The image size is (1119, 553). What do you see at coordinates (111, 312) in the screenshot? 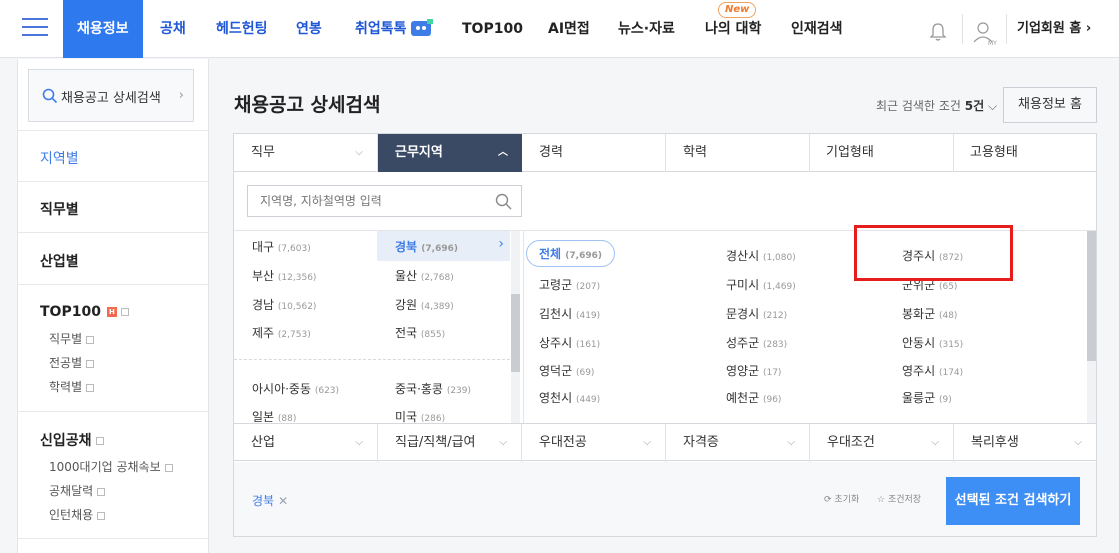
I see `hot-badge: H` at bounding box center [111, 312].